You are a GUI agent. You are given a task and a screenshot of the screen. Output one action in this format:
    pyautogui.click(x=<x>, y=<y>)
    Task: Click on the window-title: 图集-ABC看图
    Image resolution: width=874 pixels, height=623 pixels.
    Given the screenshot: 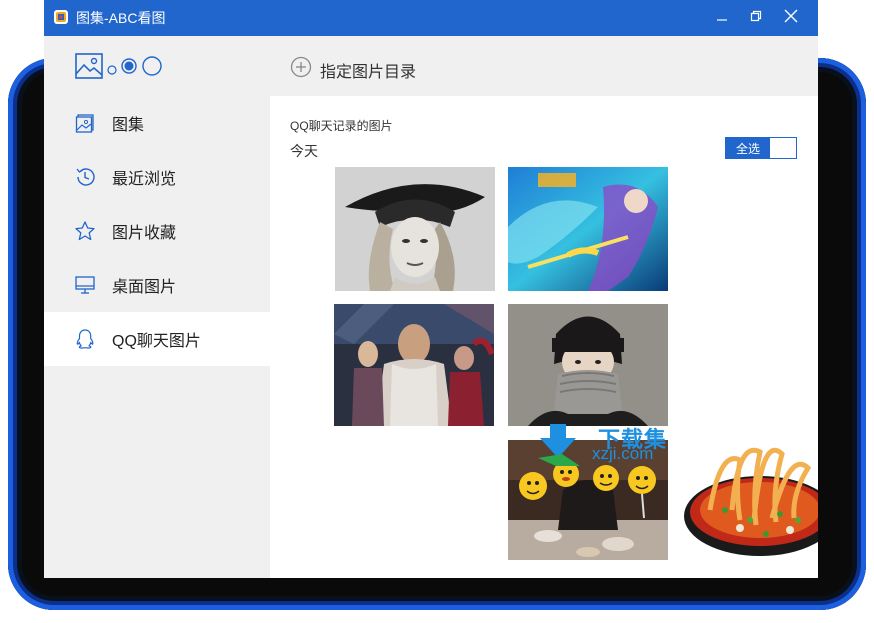 What is the action you would take?
    pyautogui.click(x=121, y=18)
    